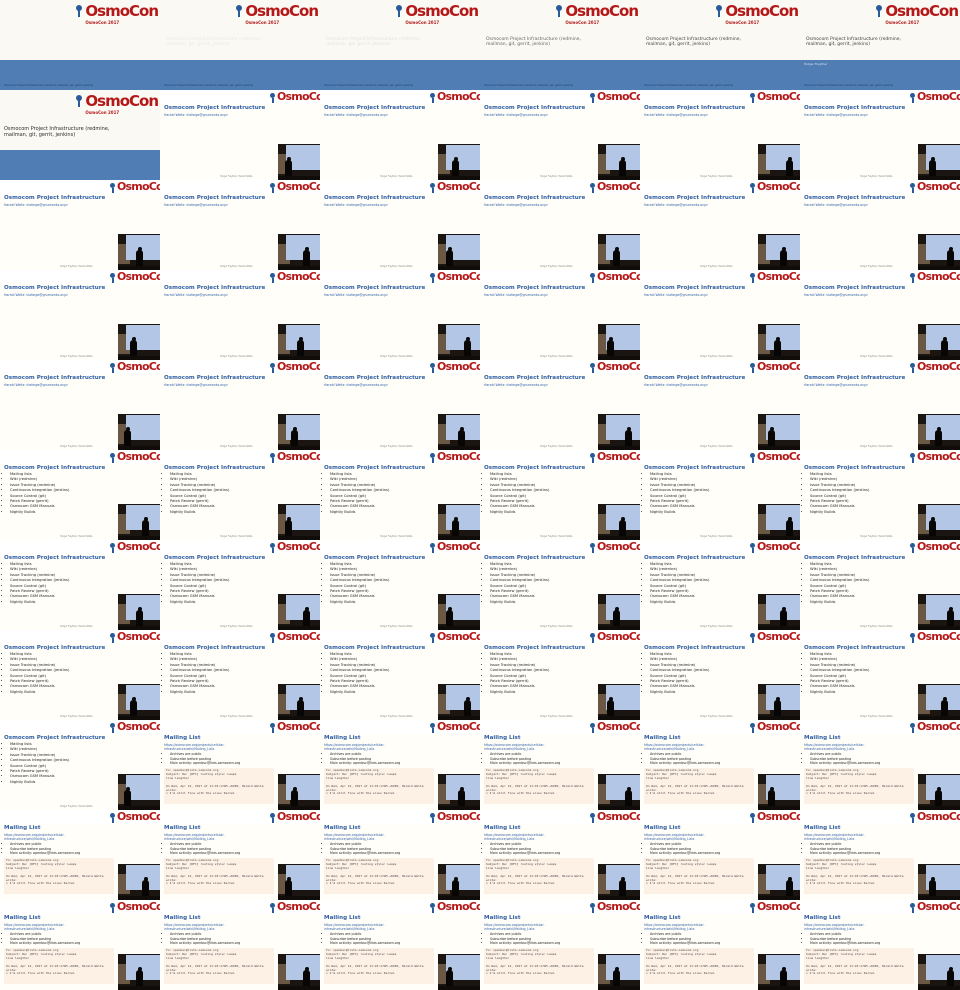  Describe the element at coordinates (199, 692) in the screenshot. I see `bullet-item: Nightly Builds` at that location.